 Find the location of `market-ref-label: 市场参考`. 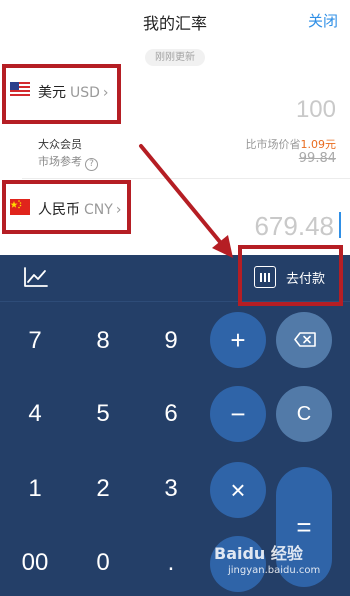

market-ref-label: 市场参考 is located at coordinates (60, 161).